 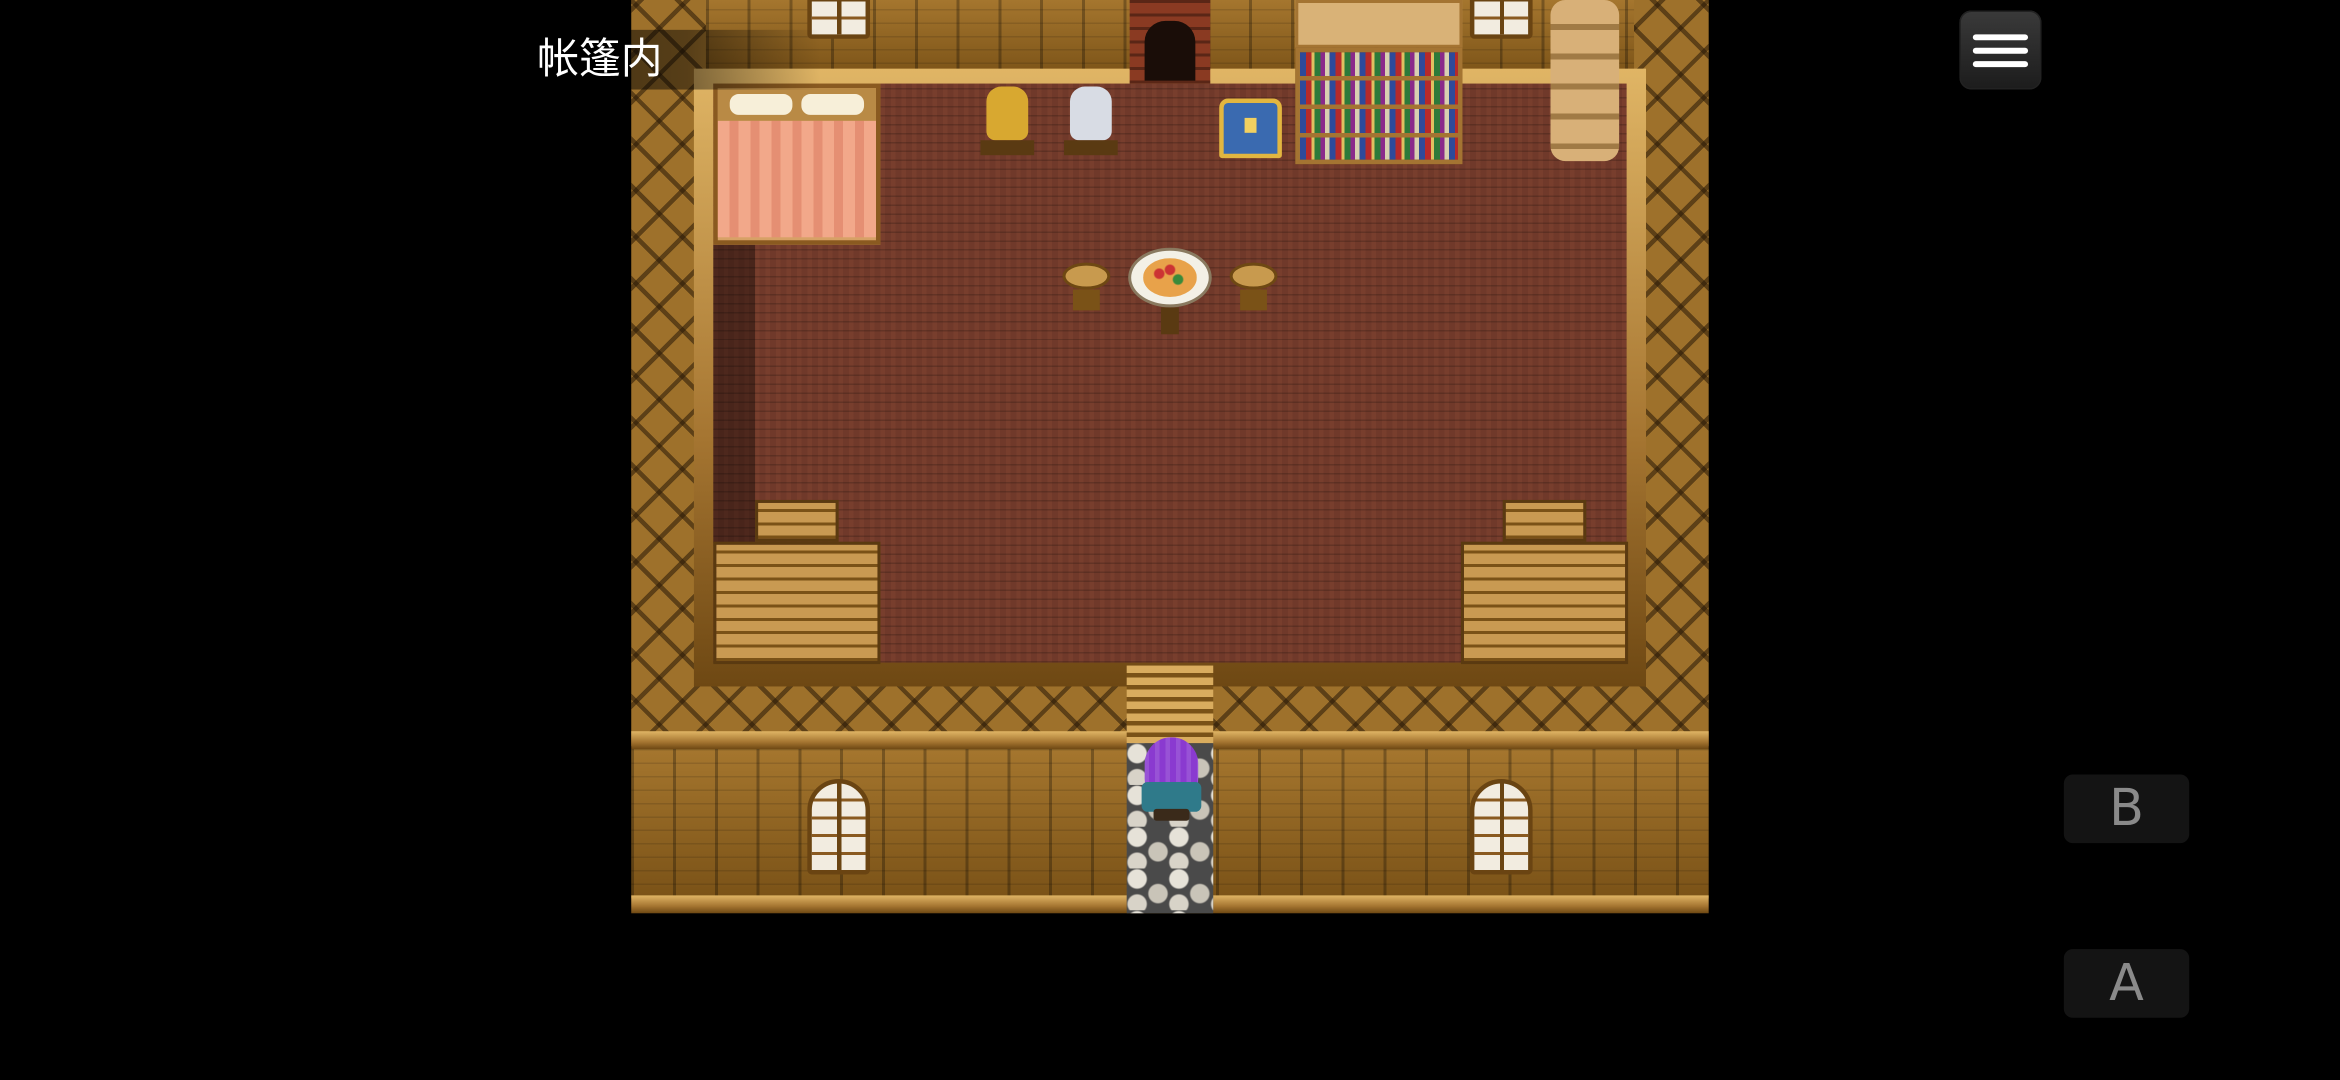 I want to click on stool-left, so click(x=1086, y=288).